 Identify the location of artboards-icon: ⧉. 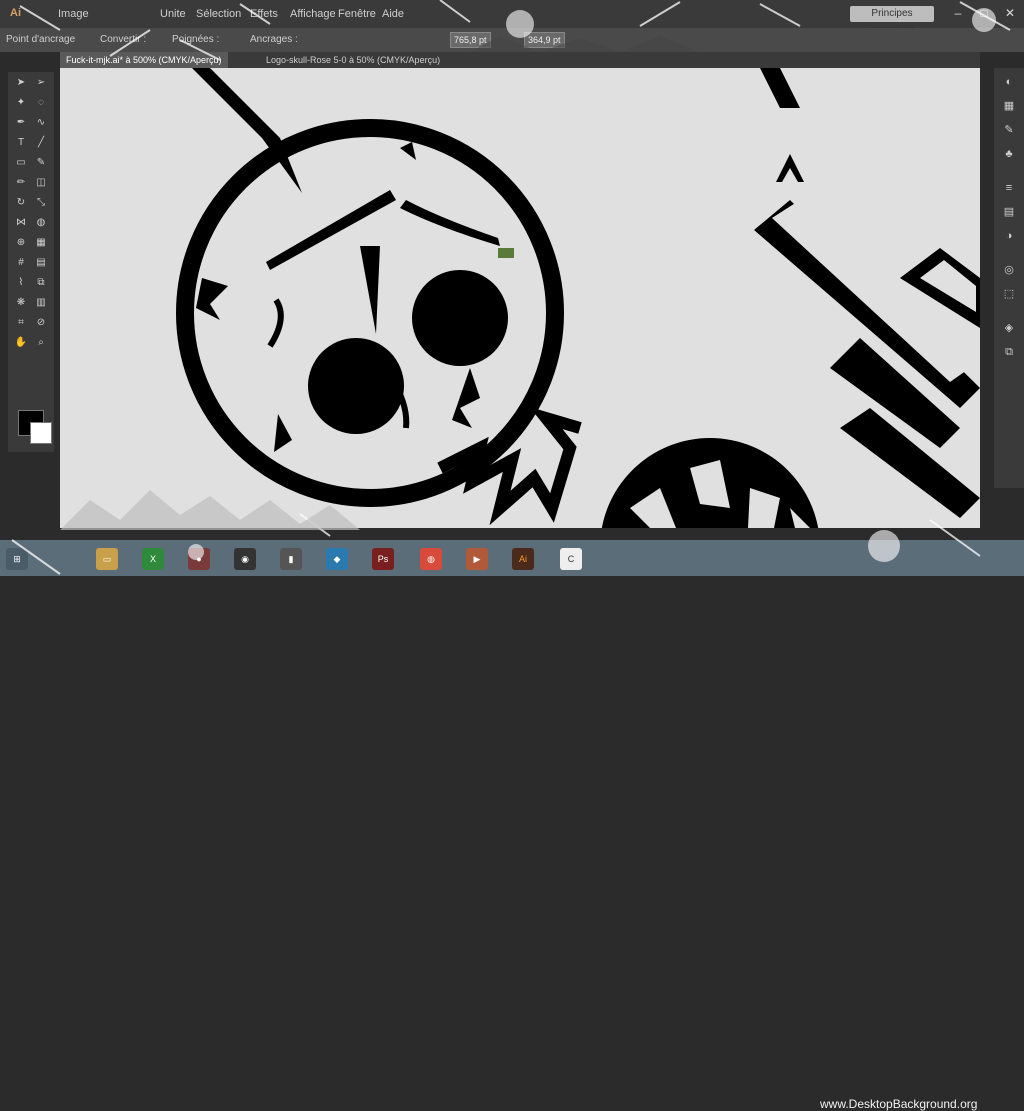
(1009, 352).